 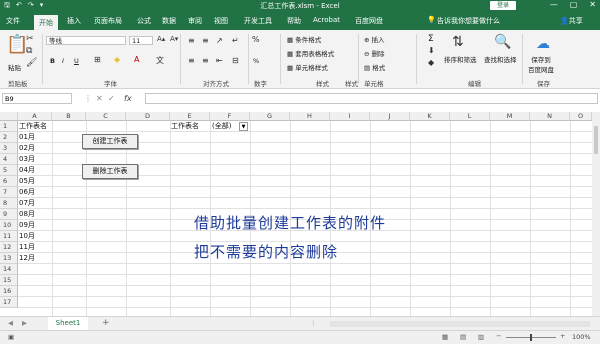 What do you see at coordinates (99, 98) in the screenshot?
I see `cancel-icon: ✕` at bounding box center [99, 98].